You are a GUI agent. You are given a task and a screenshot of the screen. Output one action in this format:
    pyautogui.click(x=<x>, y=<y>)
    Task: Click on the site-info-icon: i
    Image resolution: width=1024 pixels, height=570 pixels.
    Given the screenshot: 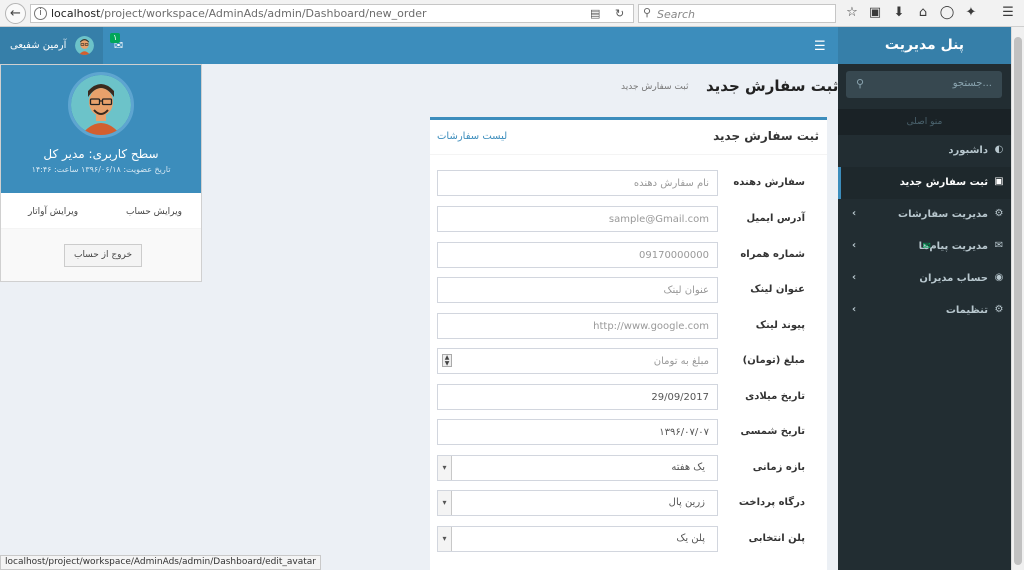 What is the action you would take?
    pyautogui.click(x=40, y=13)
    